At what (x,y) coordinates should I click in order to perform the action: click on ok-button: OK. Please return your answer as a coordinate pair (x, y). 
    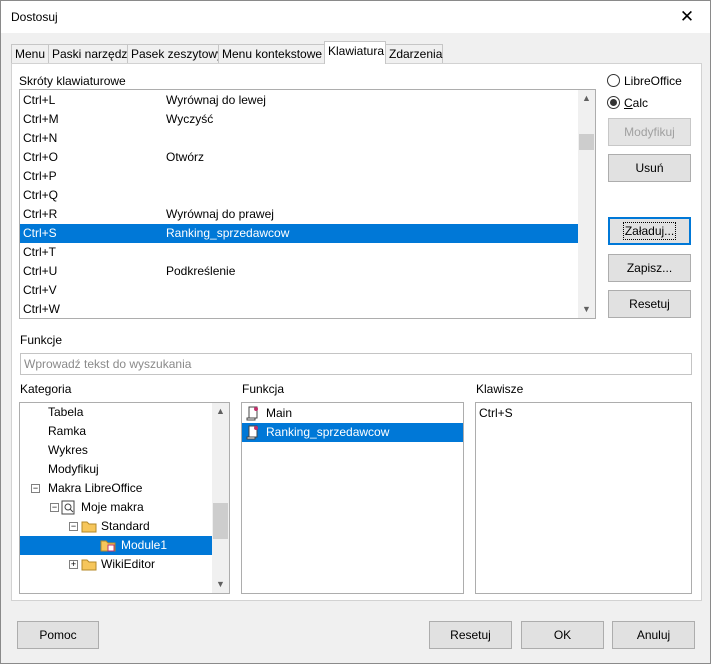
    Looking at the image, I should click on (562, 635).